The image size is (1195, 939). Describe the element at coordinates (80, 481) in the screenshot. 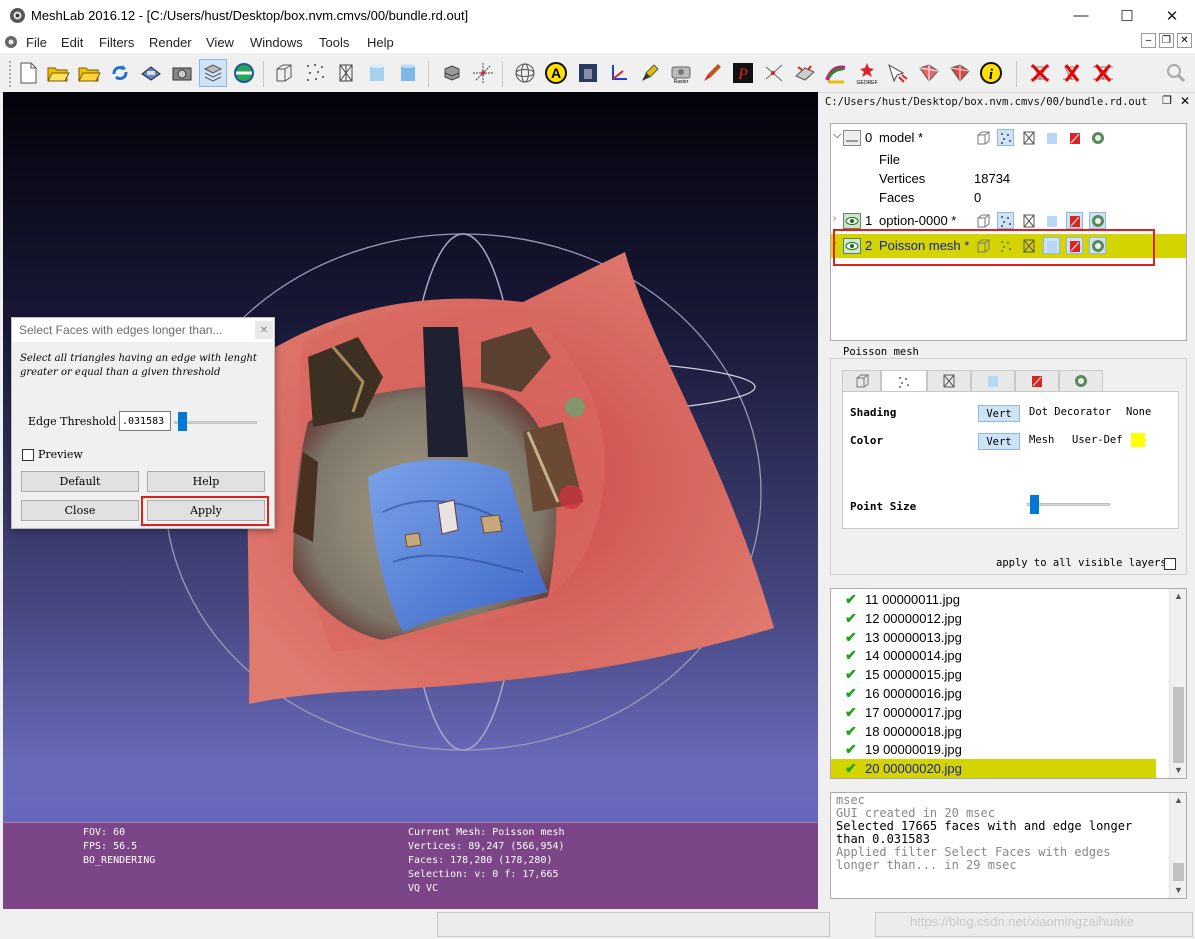

I see `default-button: Default` at that location.